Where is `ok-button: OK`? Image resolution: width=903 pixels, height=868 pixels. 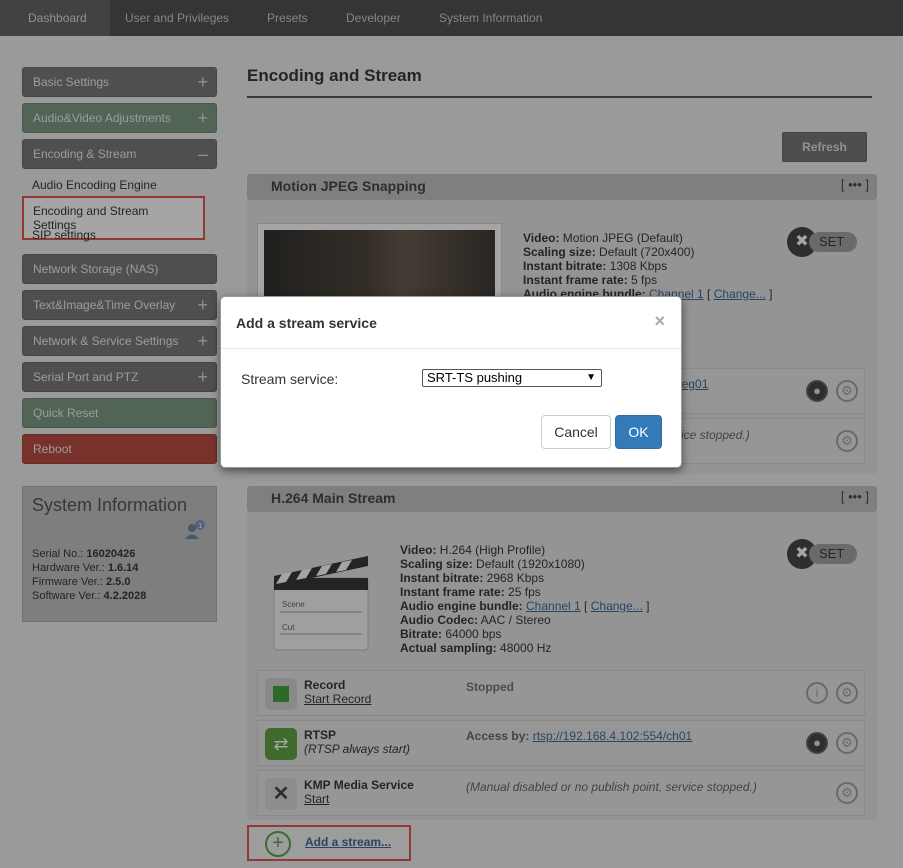
ok-button: OK is located at coordinates (638, 432).